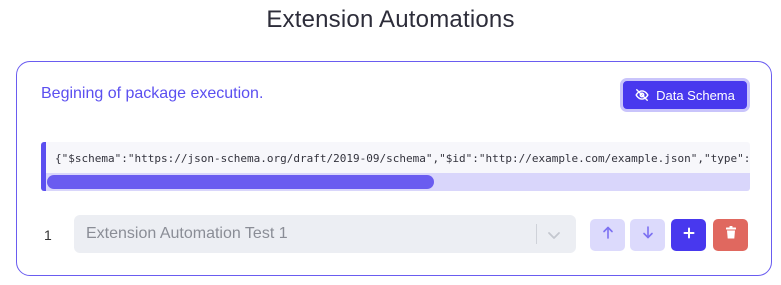 Image resolution: width=781 pixels, height=285 pixels. What do you see at coordinates (241, 182) in the screenshot?
I see `code-scrollbar-thumb` at bounding box center [241, 182].